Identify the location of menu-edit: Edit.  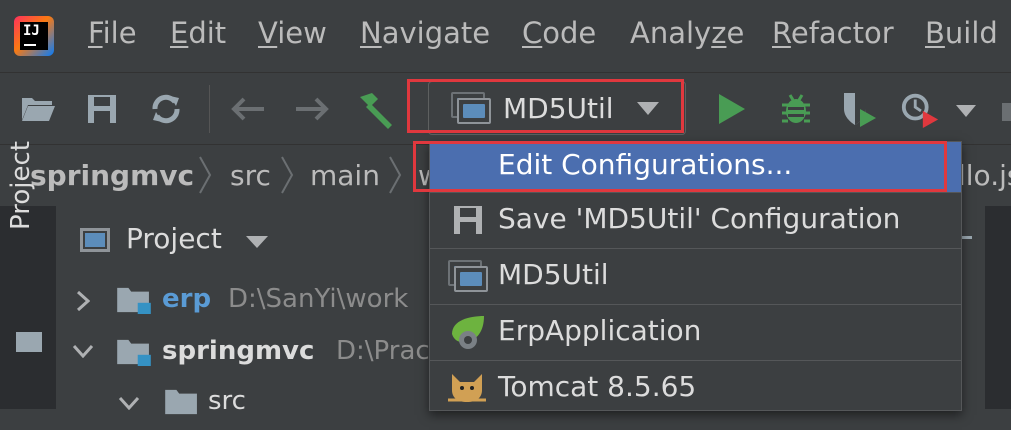
(198, 33).